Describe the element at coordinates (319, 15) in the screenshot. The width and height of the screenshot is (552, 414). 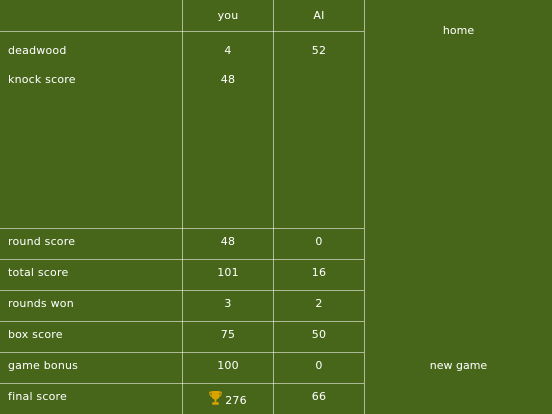
I see `header-ai: AI` at that location.